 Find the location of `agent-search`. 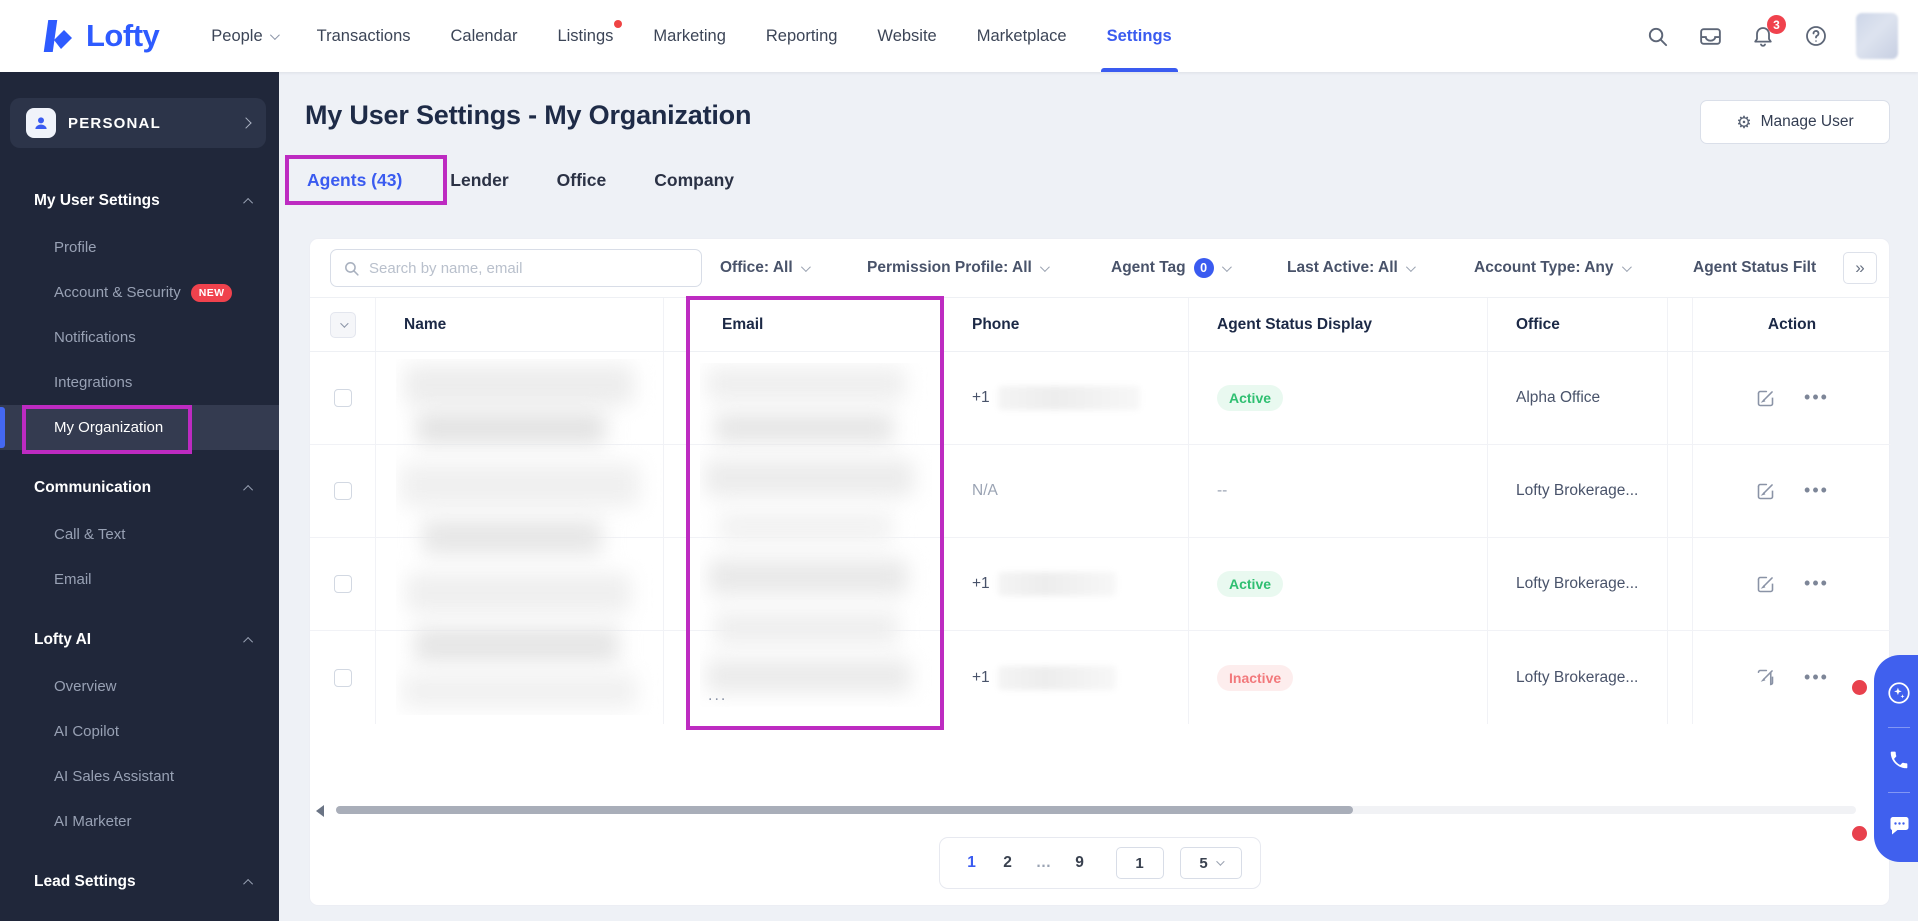

agent-search is located at coordinates (516, 268).